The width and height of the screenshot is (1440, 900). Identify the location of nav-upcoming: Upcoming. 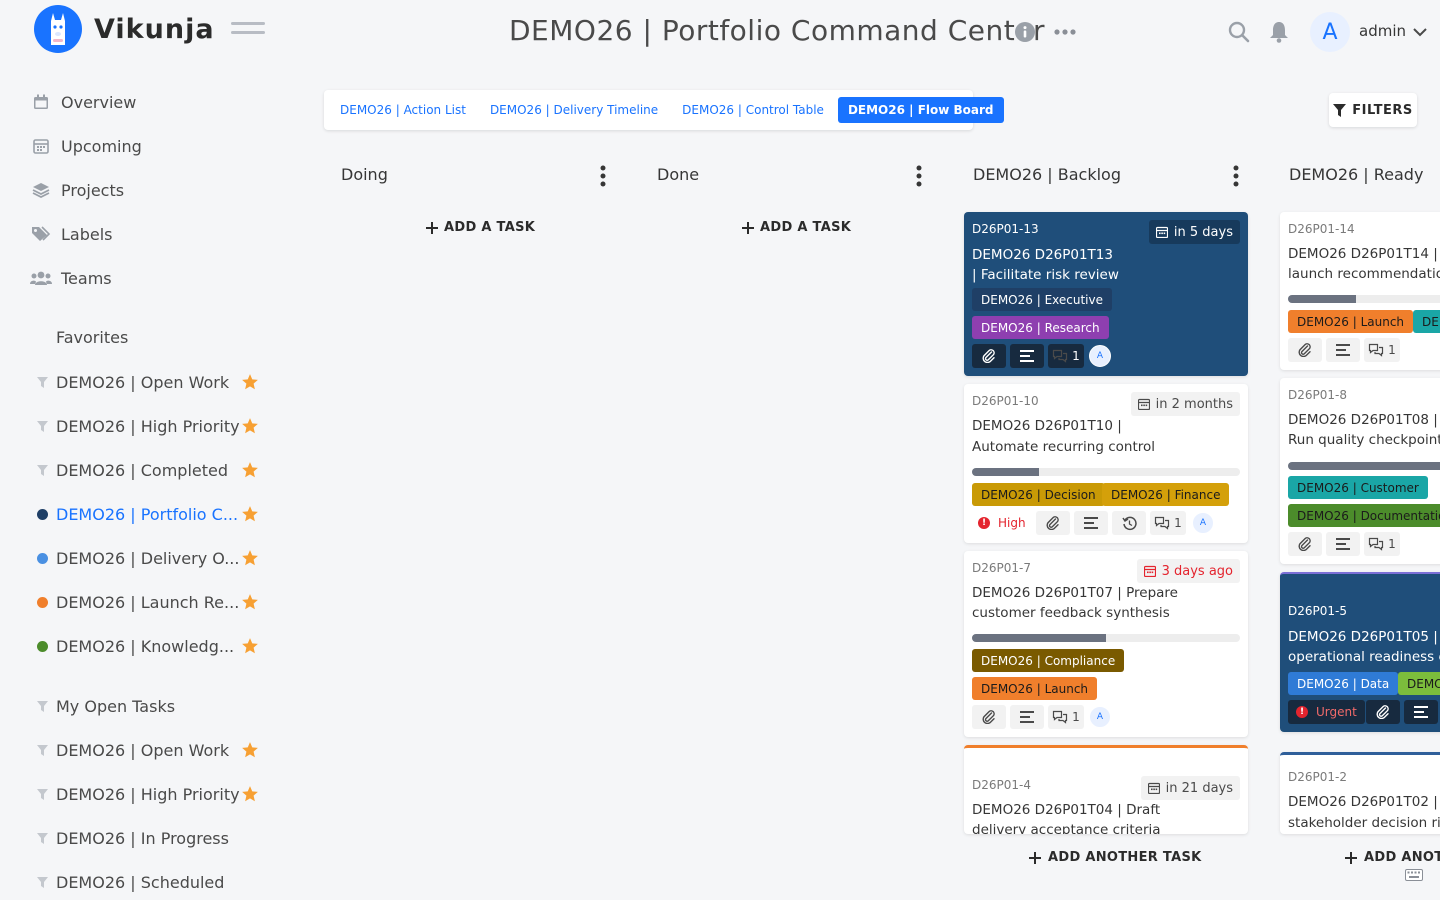
(86, 146).